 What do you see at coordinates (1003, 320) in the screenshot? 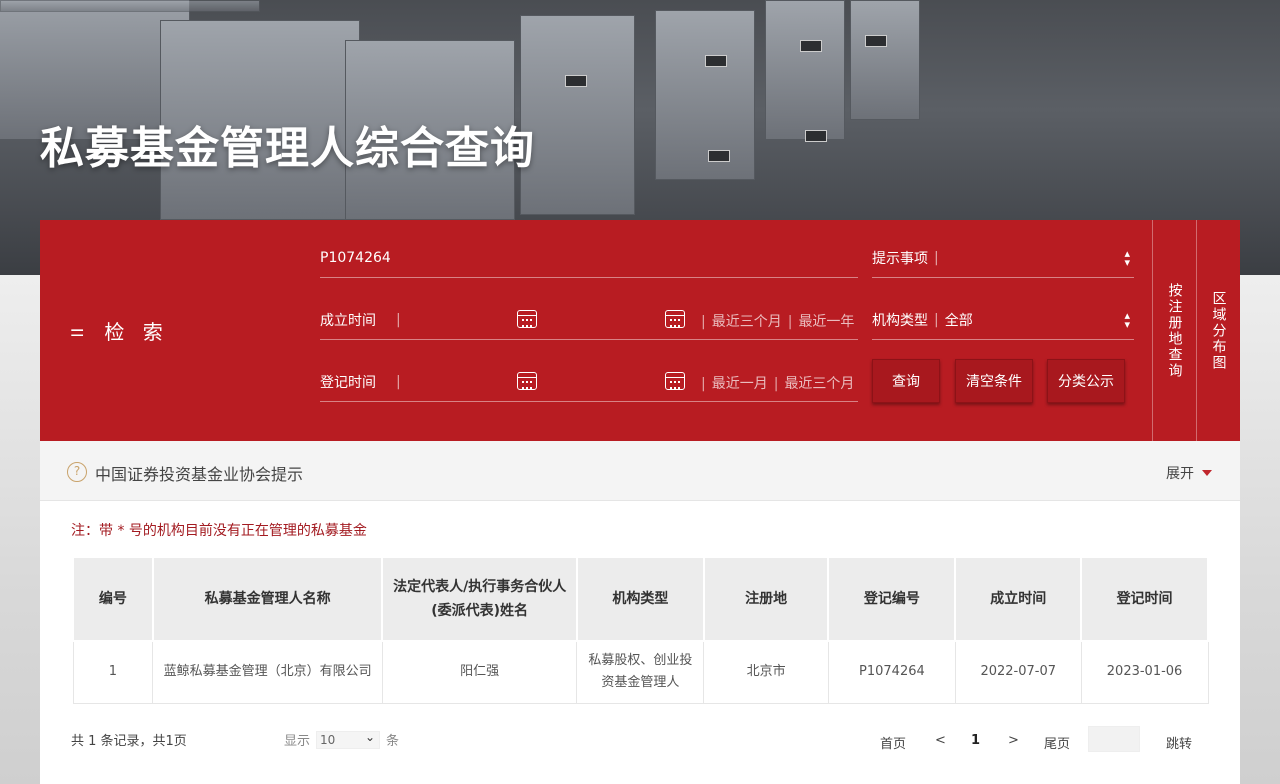
I see `org-type-select: 机构类型 | 全部 ▴ ▾` at bounding box center [1003, 320].